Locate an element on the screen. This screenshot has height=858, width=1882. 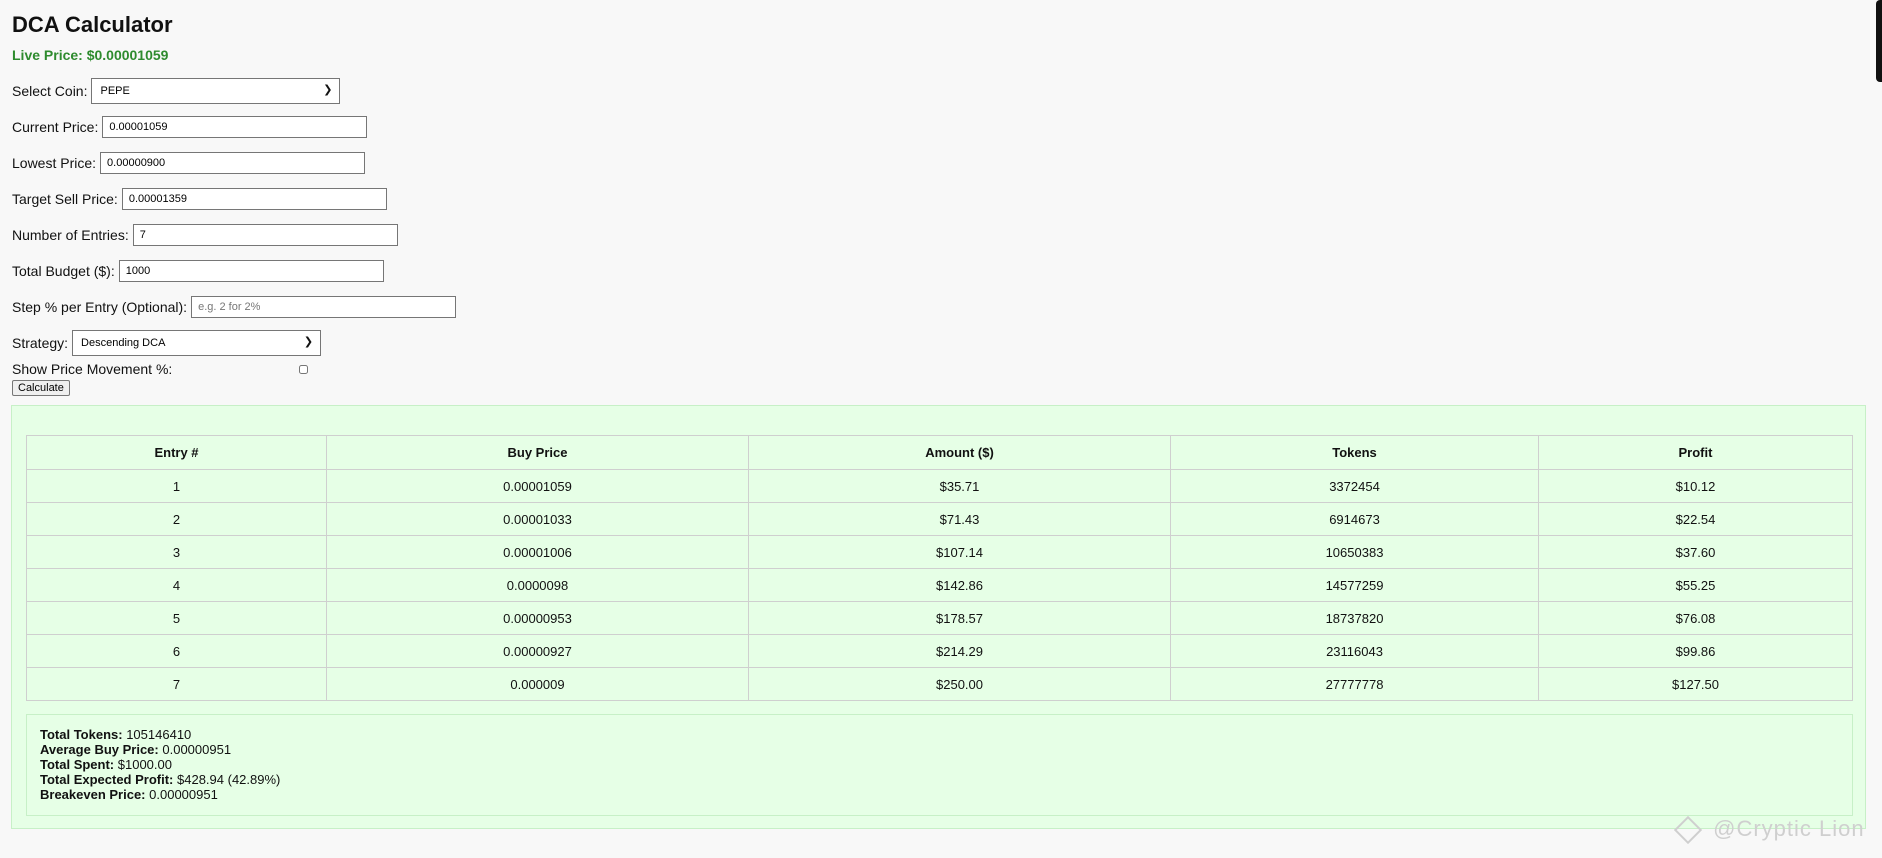
table-row: 2 0.00001033 $71.43 6914673 $22.54 is located at coordinates (939, 519).